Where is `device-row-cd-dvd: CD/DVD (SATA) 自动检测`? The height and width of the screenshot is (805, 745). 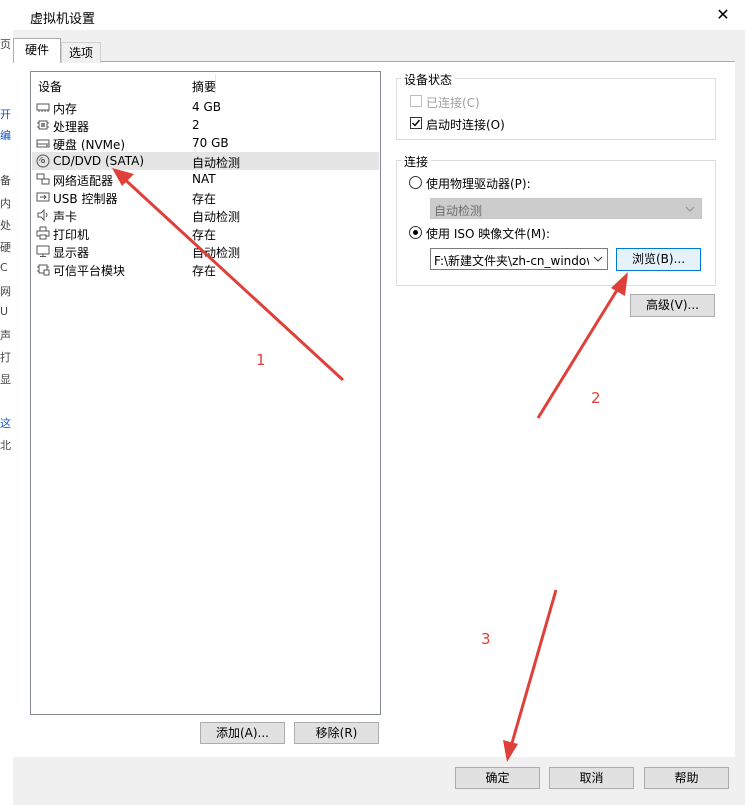
device-row-cd-dvd: CD/DVD (SATA) 自动检测 is located at coordinates (205, 161).